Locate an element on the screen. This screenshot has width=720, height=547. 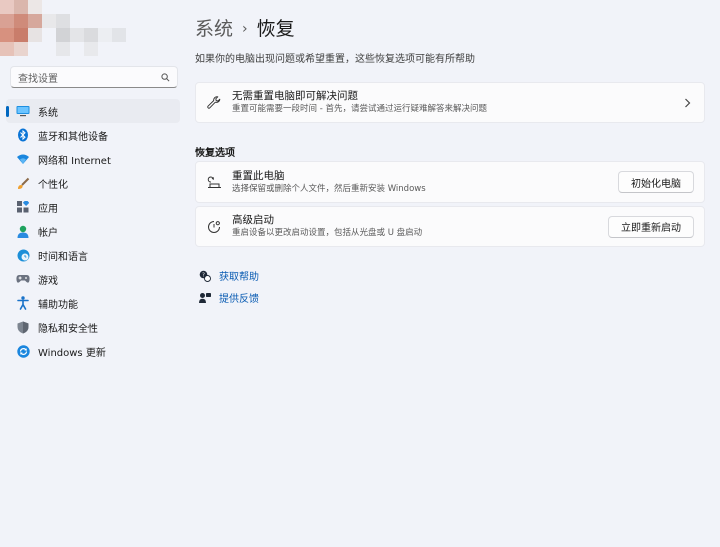
breadcrumb-system: 系统 is located at coordinates (214, 29).